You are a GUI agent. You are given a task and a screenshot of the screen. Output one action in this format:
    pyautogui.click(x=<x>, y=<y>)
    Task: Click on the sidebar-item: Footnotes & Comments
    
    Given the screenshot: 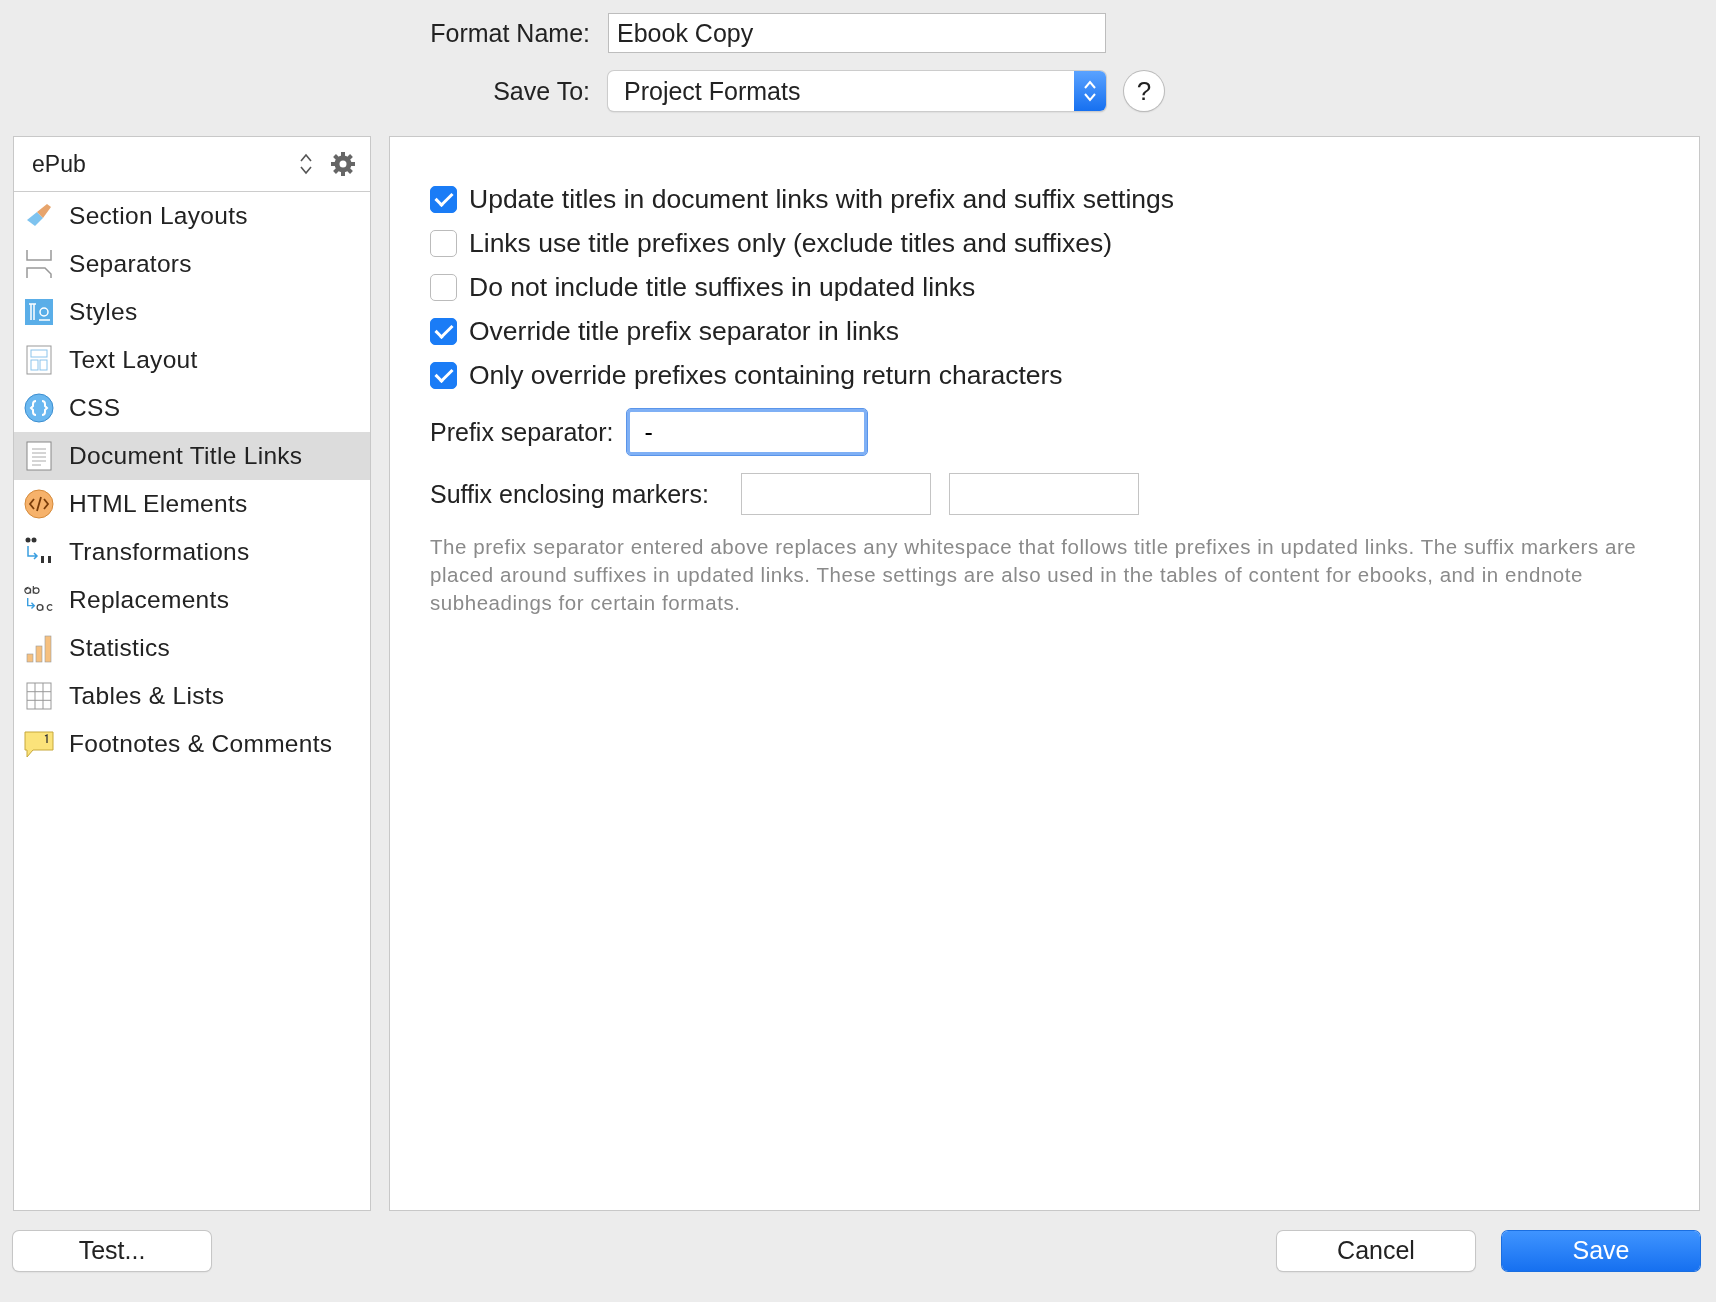 What is the action you would take?
    pyautogui.click(x=192, y=744)
    